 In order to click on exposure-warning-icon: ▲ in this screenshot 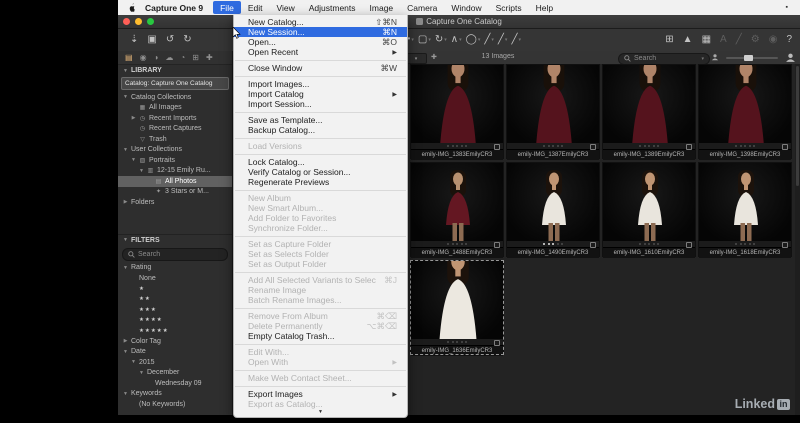, I will do `click(688, 40)`.